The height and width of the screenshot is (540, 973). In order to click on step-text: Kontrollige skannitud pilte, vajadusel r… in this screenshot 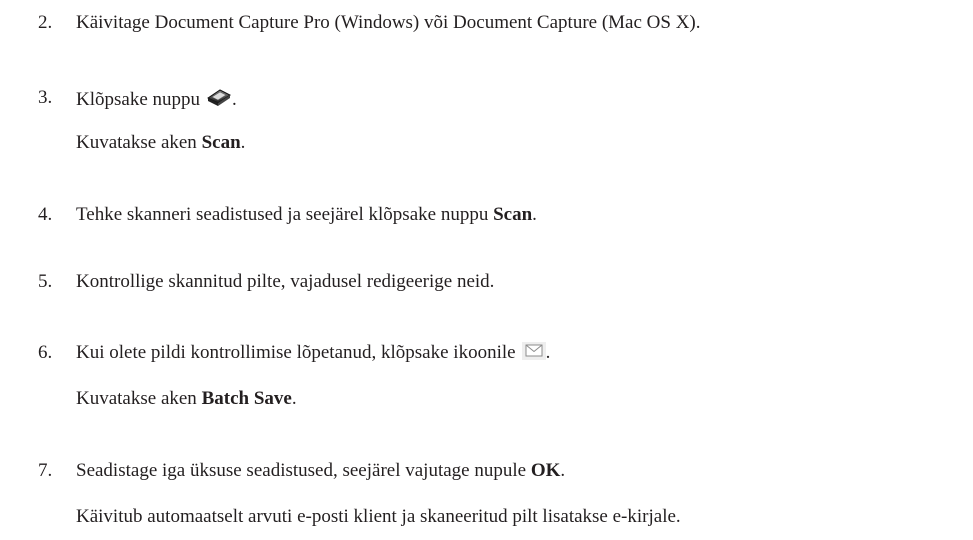, I will do `click(285, 281)`.